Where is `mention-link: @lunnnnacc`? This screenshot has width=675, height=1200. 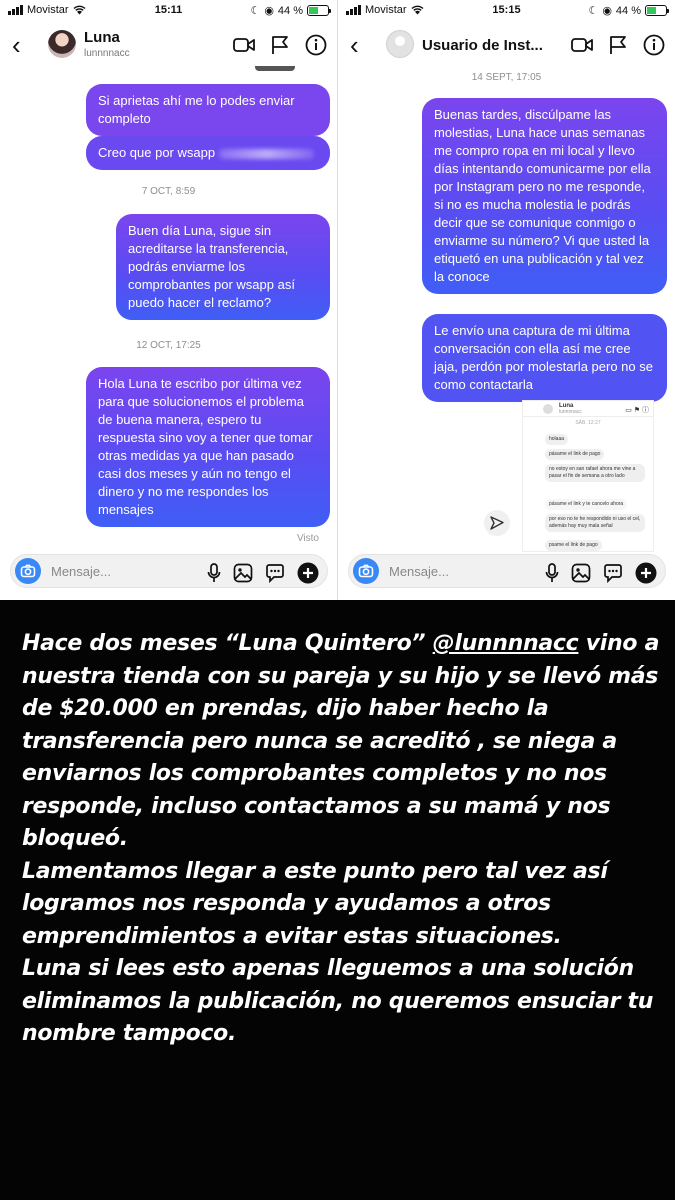
mention-link: @lunnnnacc is located at coordinates (506, 643).